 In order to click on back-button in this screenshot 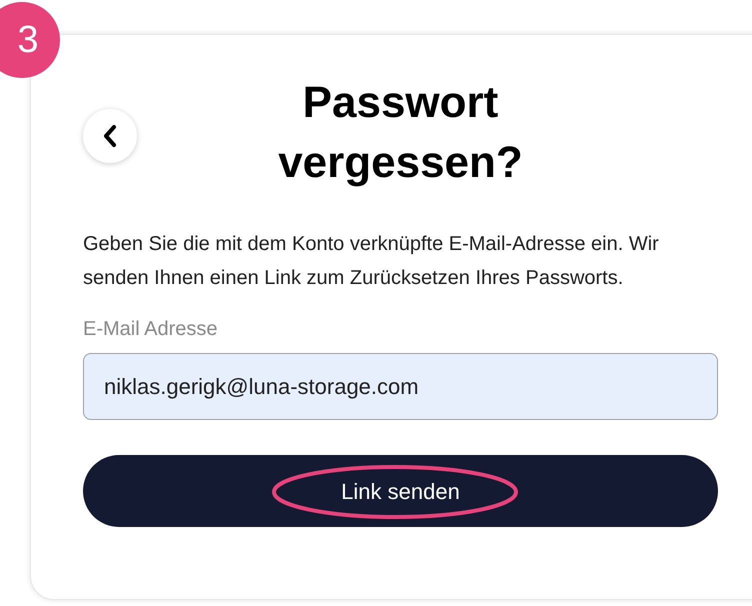, I will do `click(110, 136)`.